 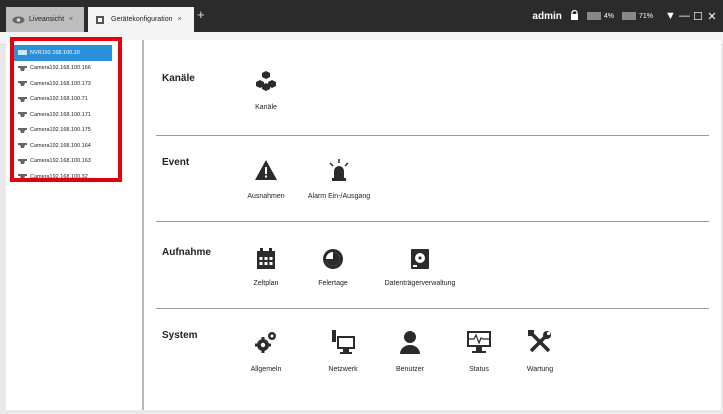 What do you see at coordinates (420, 283) in the screenshot?
I see `item-label: Datenträgerverwaltung` at bounding box center [420, 283].